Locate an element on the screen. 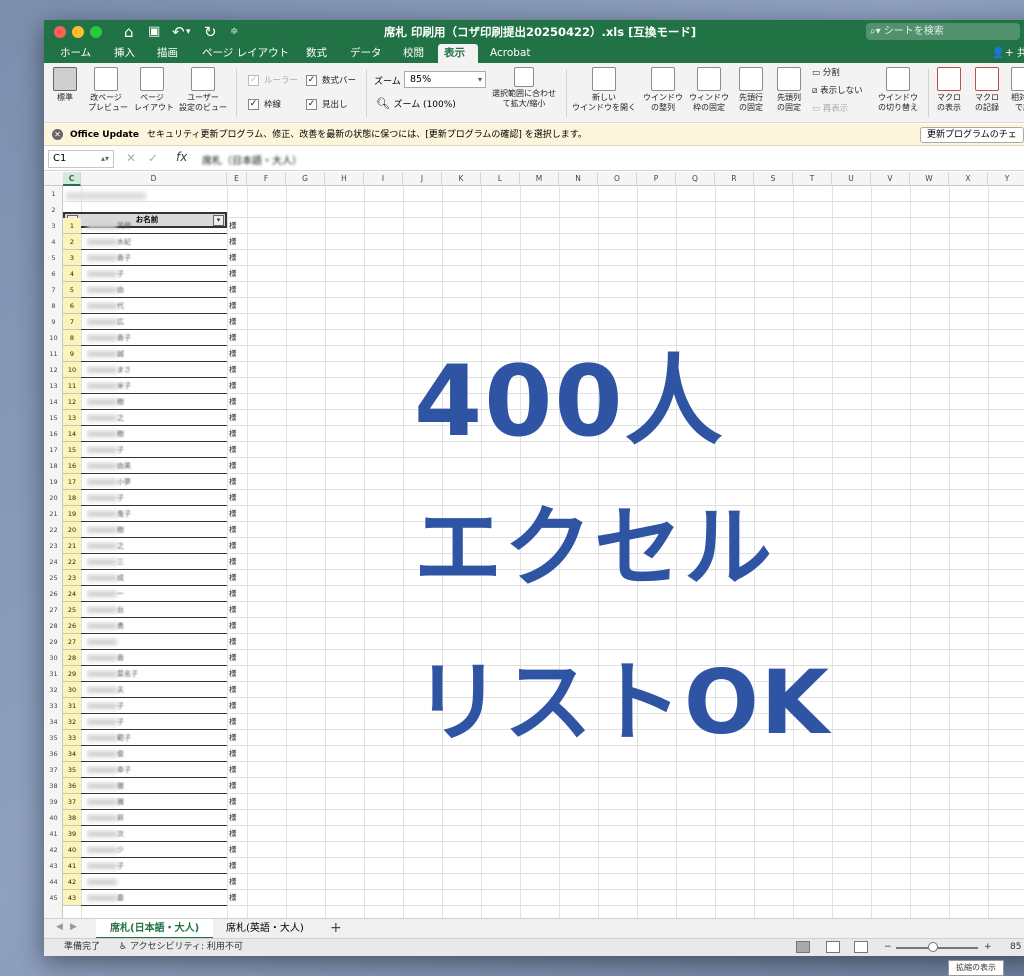 The width and height of the screenshot is (1024, 976). row-header-8: 8 is located at coordinates (53, 306).